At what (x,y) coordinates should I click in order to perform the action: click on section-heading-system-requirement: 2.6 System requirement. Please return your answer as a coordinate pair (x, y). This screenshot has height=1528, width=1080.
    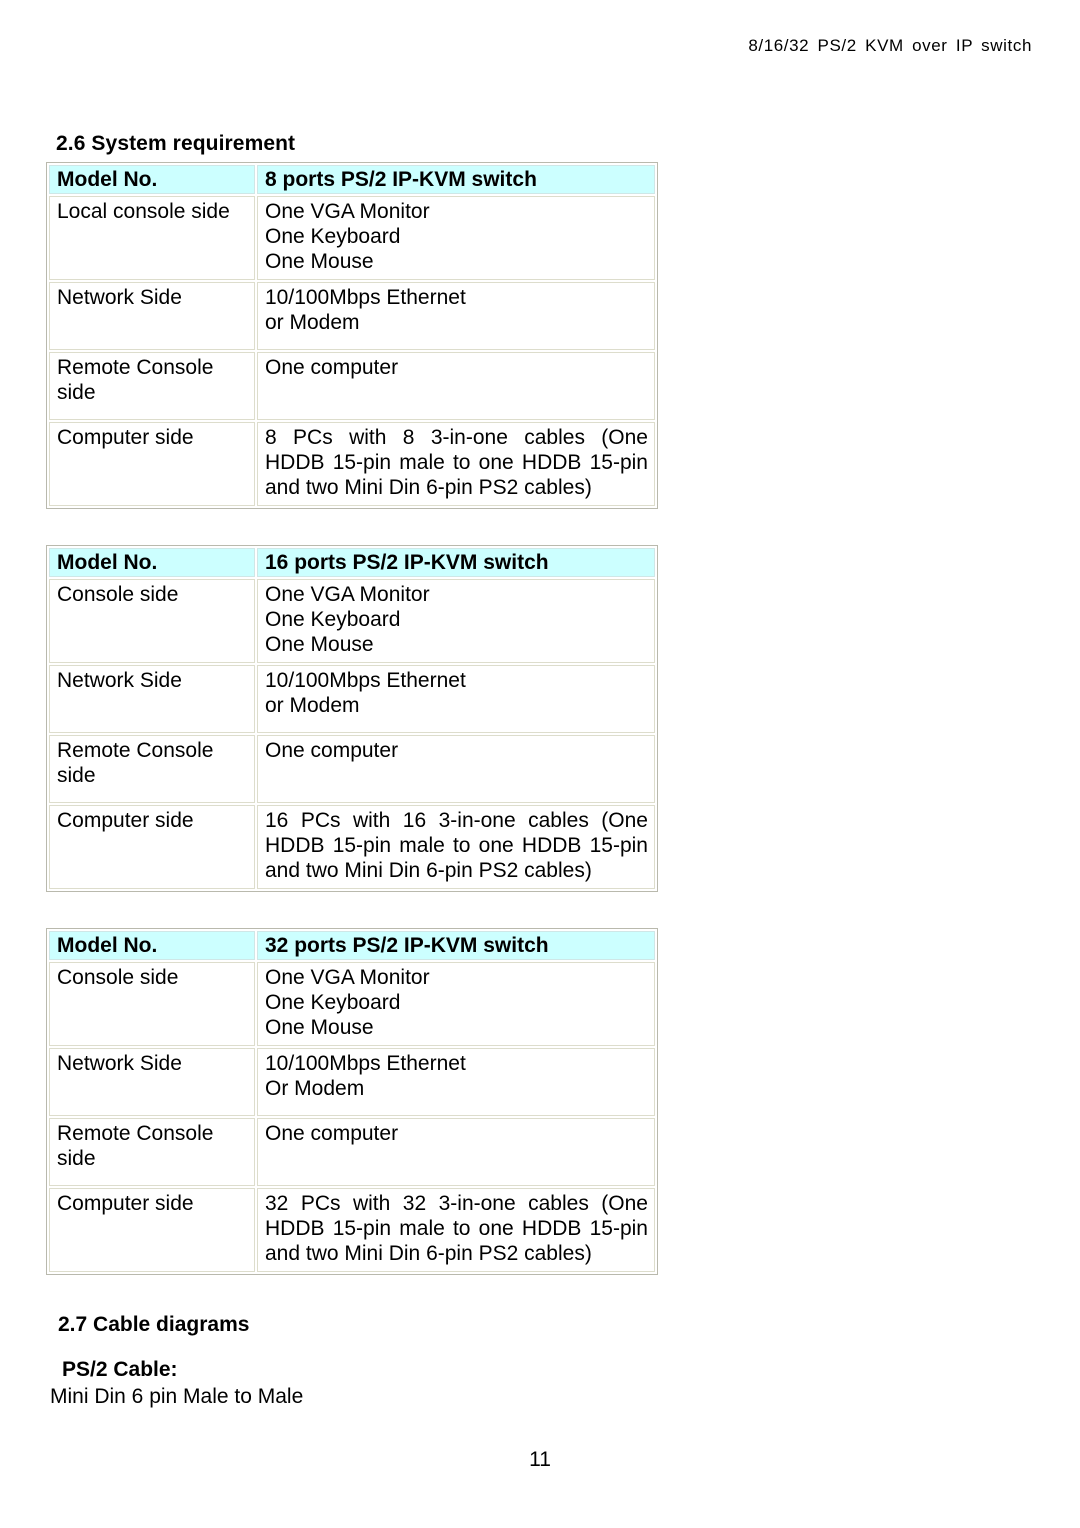
    Looking at the image, I should click on (176, 143).